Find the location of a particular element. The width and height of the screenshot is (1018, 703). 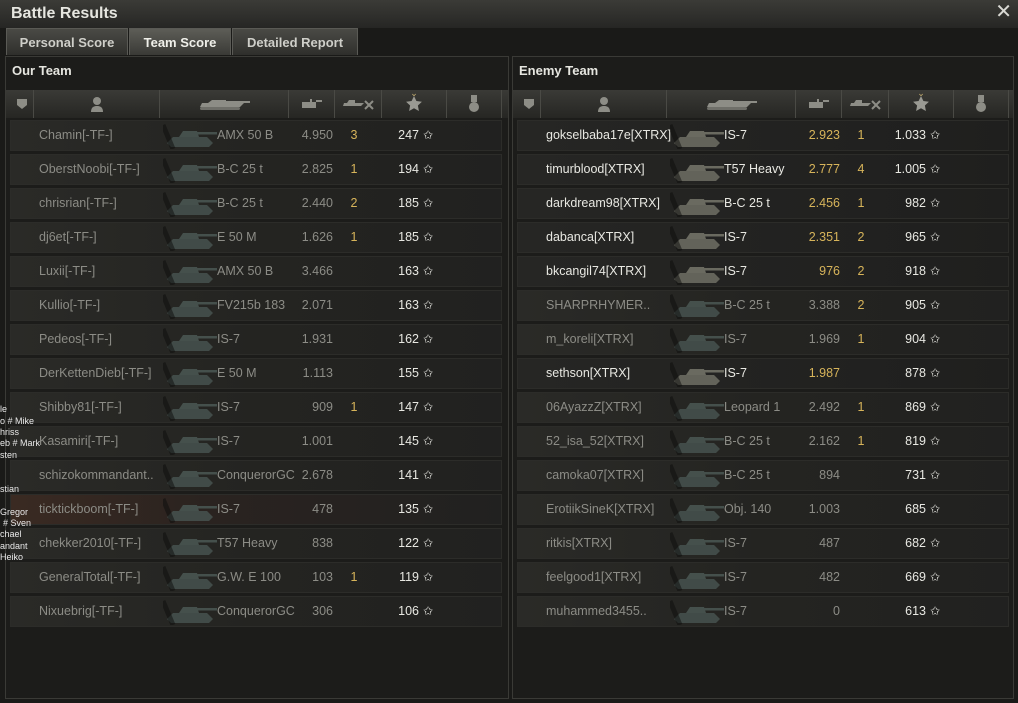

damage-value: 1.003 is located at coordinates (824, 509).